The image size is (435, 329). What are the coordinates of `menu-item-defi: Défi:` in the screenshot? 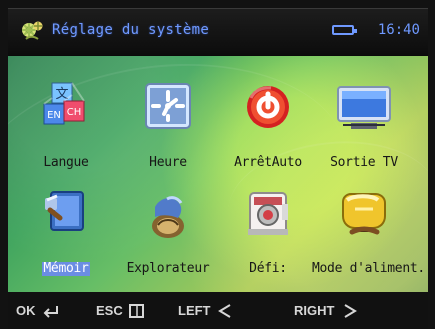 It's located at (268, 230).